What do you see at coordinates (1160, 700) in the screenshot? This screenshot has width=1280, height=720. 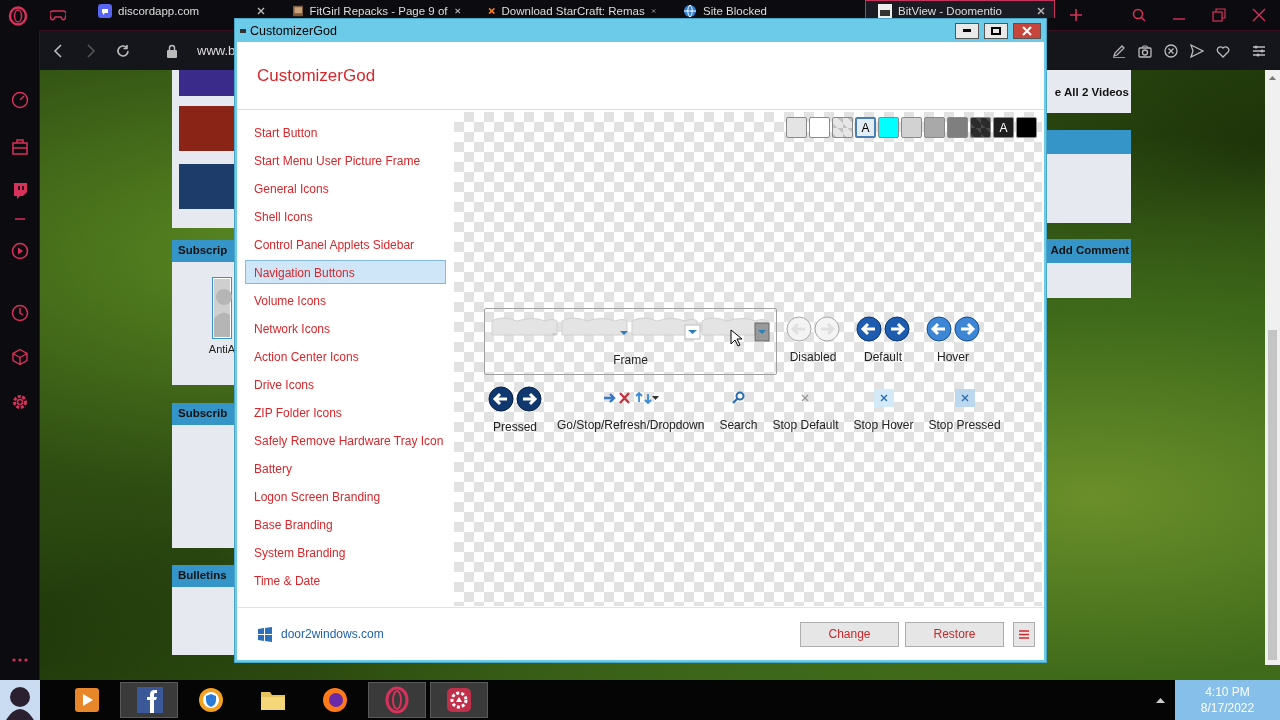 I see `show-hidden-icons-caret-icon` at bounding box center [1160, 700].